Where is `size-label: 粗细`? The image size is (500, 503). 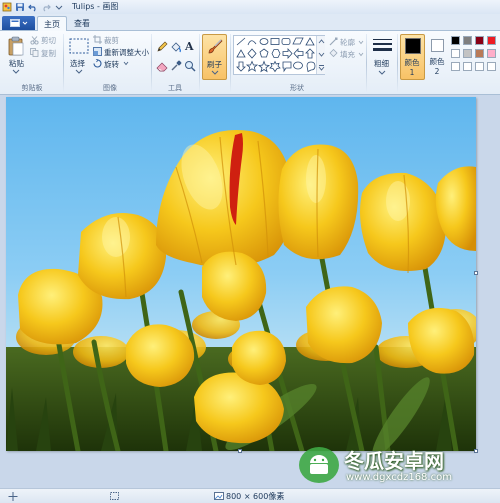 size-label: 粗细 is located at coordinates (381, 63).